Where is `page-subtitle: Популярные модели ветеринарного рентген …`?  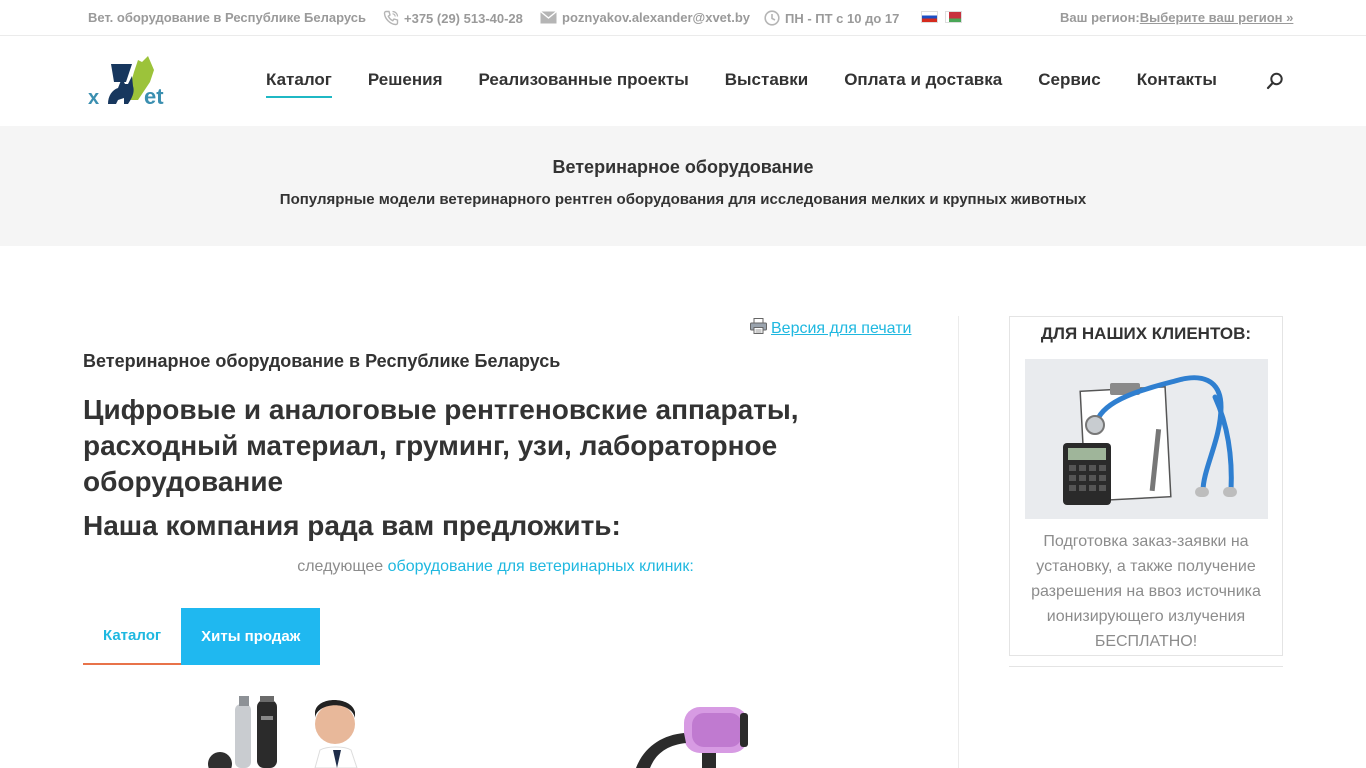
page-subtitle: Популярные модели ветеринарного рентген … is located at coordinates (683, 199).